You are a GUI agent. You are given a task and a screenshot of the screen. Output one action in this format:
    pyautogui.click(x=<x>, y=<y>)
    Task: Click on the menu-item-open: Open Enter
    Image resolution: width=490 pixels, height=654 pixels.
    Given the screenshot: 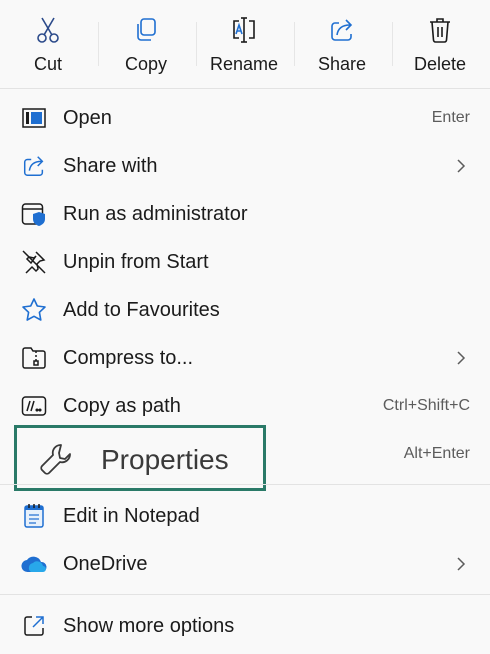 What is the action you would take?
    pyautogui.click(x=245, y=118)
    